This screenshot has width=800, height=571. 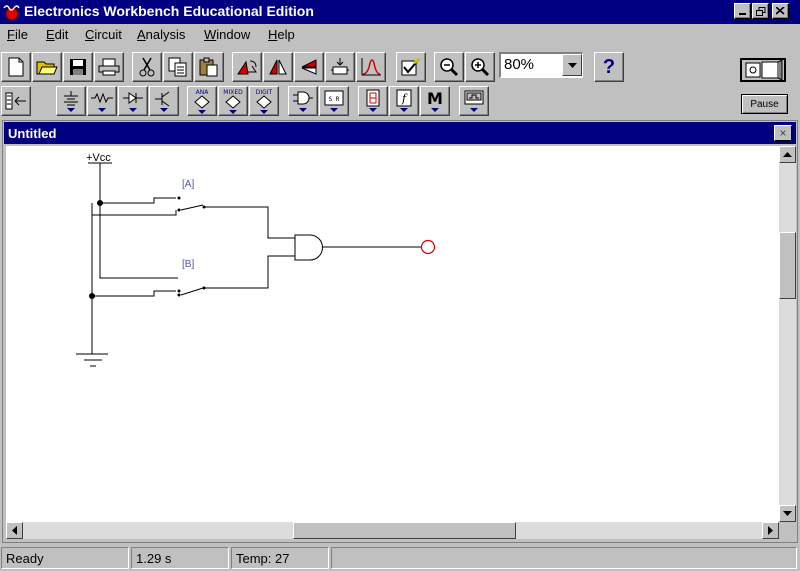 I want to click on switch-a-blade, so click(x=192, y=207).